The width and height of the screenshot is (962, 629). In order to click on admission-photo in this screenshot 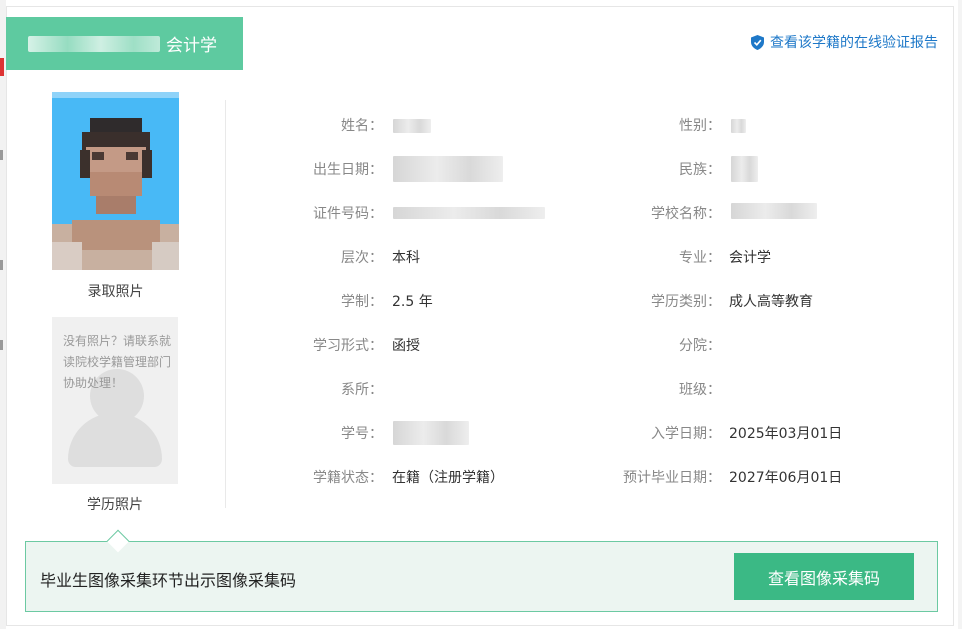, I will do `click(115, 181)`.